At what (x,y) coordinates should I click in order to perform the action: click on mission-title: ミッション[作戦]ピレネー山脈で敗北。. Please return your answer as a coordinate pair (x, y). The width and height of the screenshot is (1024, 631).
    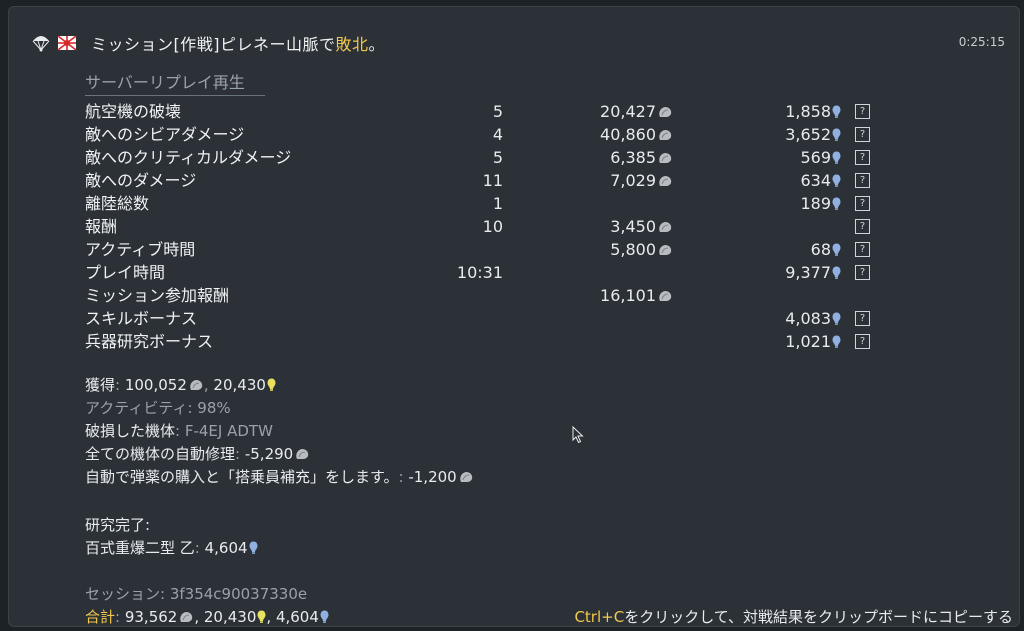
    Looking at the image, I should click on (238, 43).